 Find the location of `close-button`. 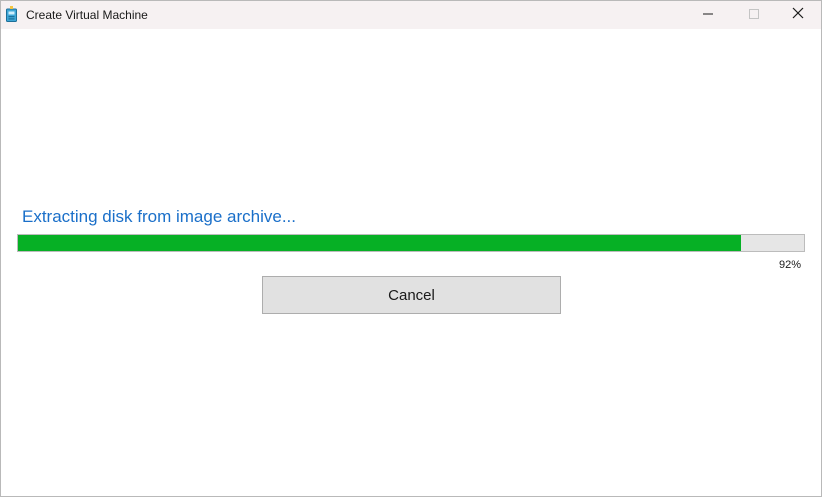

close-button is located at coordinates (798, 15).